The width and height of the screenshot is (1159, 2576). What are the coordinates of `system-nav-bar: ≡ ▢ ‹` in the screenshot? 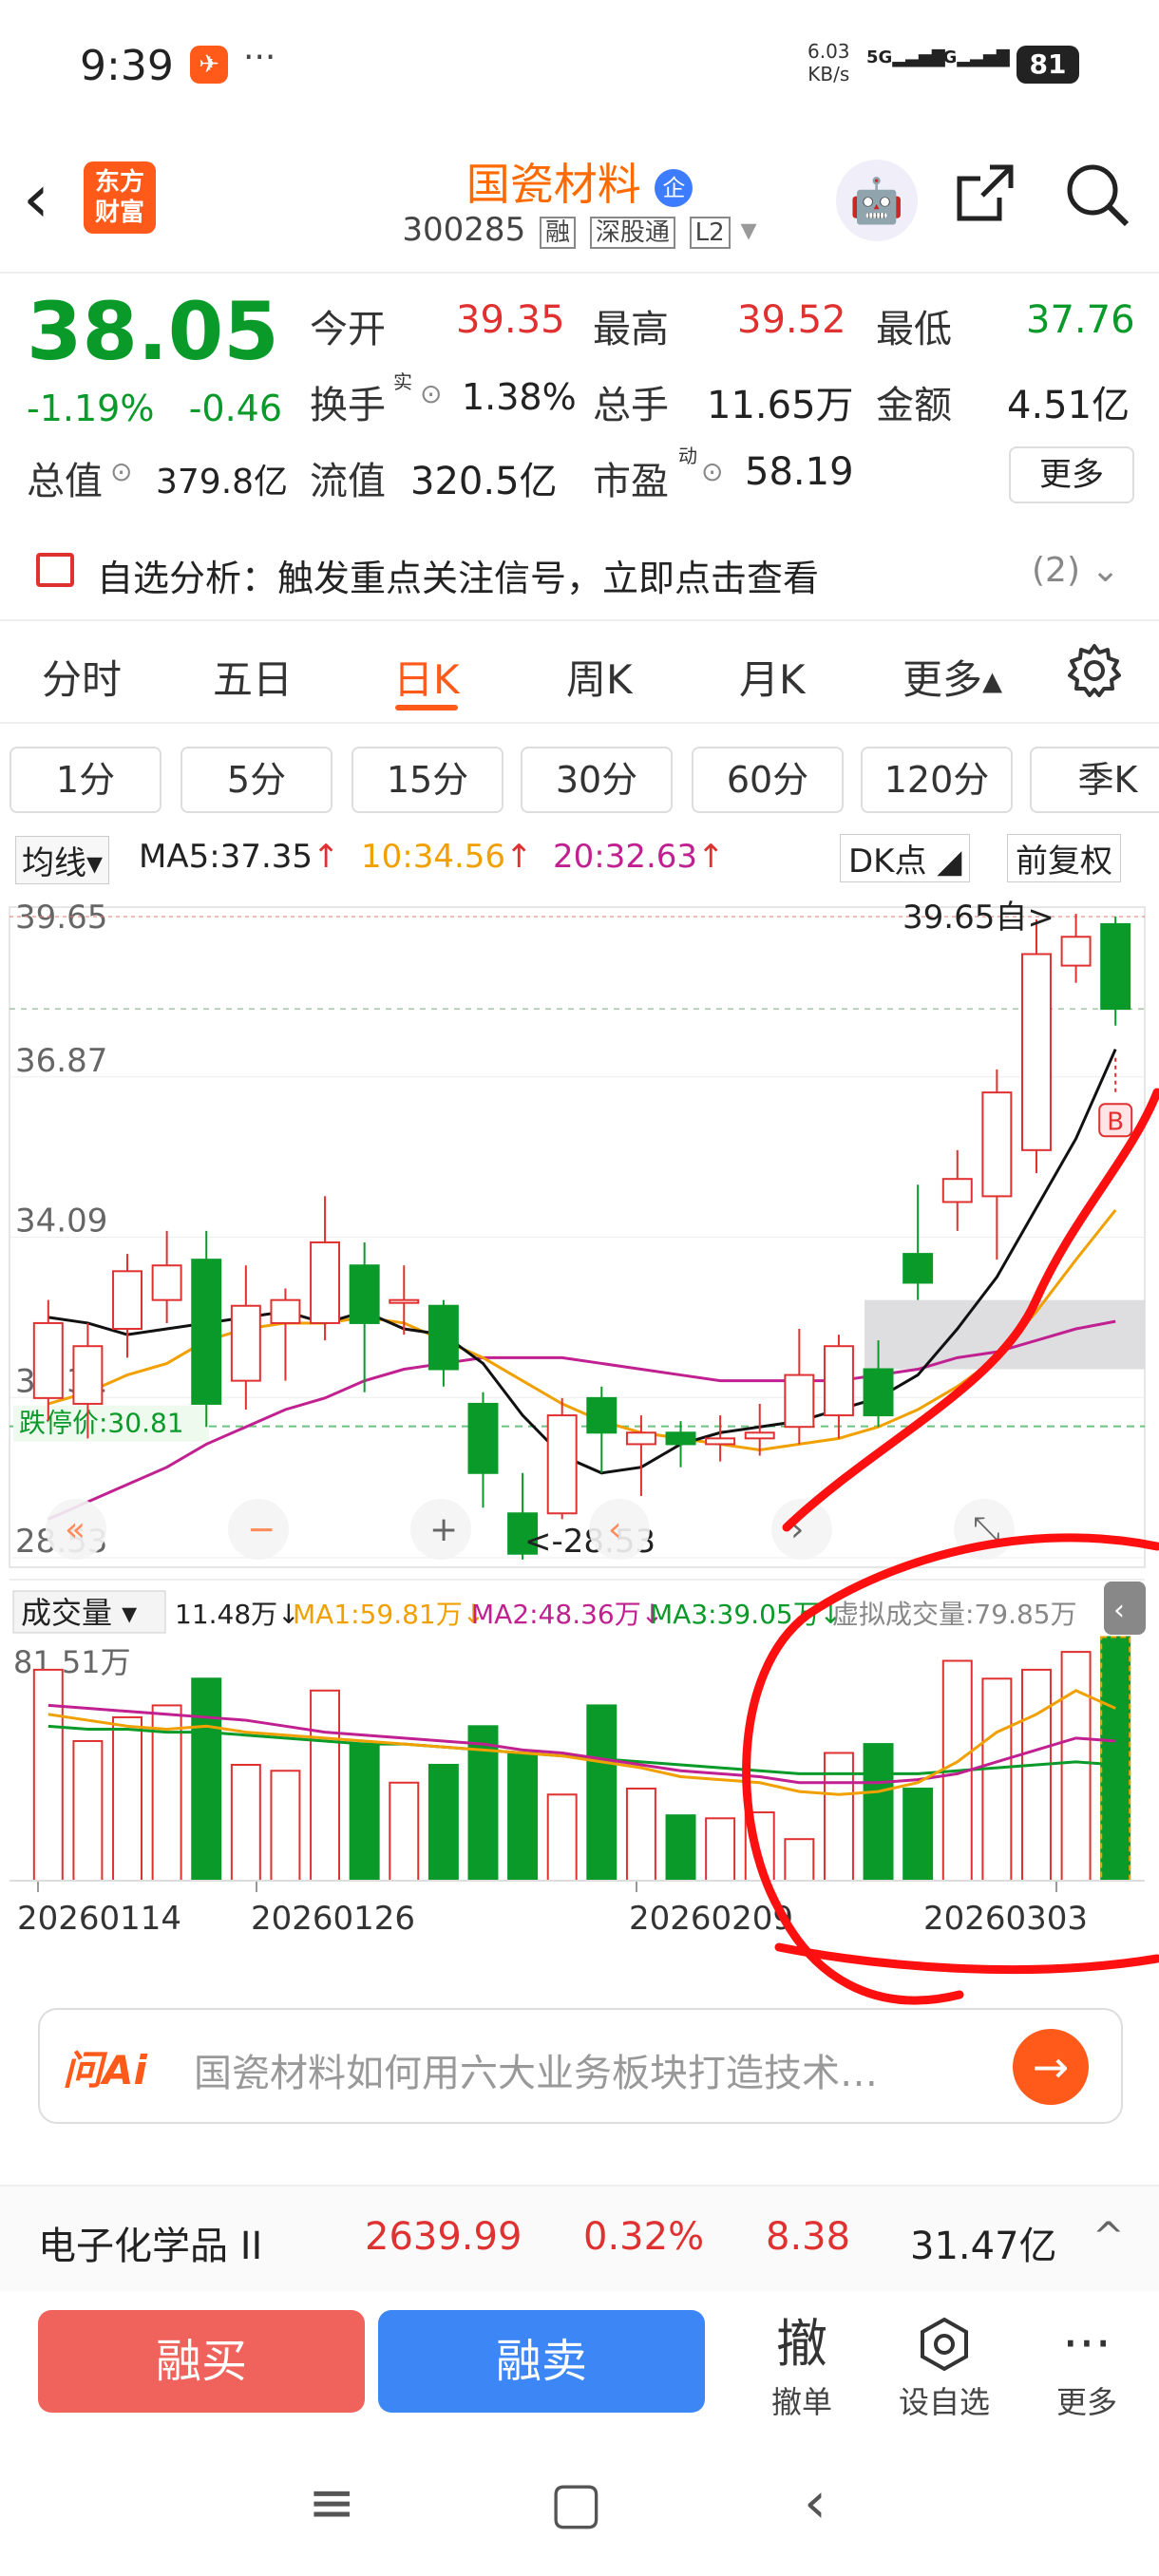 It's located at (579, 2504).